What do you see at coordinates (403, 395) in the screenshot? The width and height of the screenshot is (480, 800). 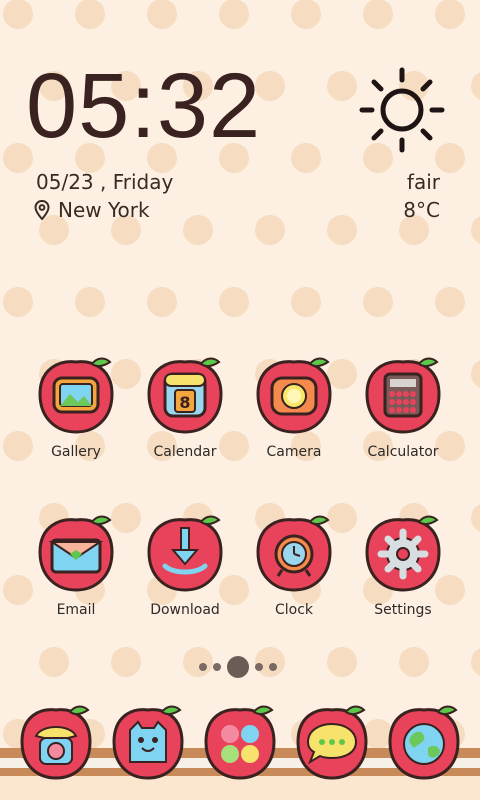 I see `calculator-icon` at bounding box center [403, 395].